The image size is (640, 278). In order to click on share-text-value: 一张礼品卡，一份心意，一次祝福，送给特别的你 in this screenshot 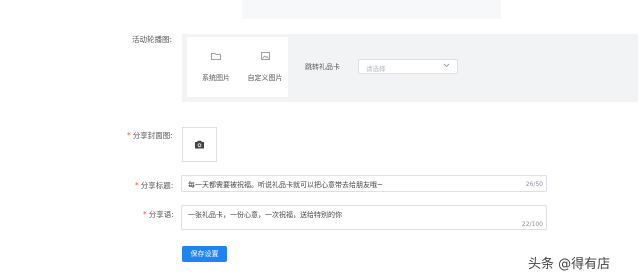, I will do `click(265, 215)`.